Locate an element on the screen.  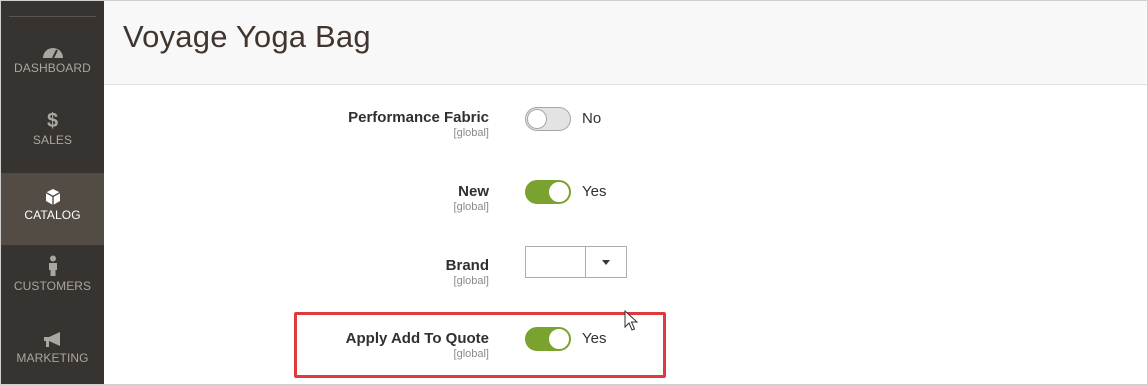
sidebar-item-label: SALES is located at coordinates (52, 140).